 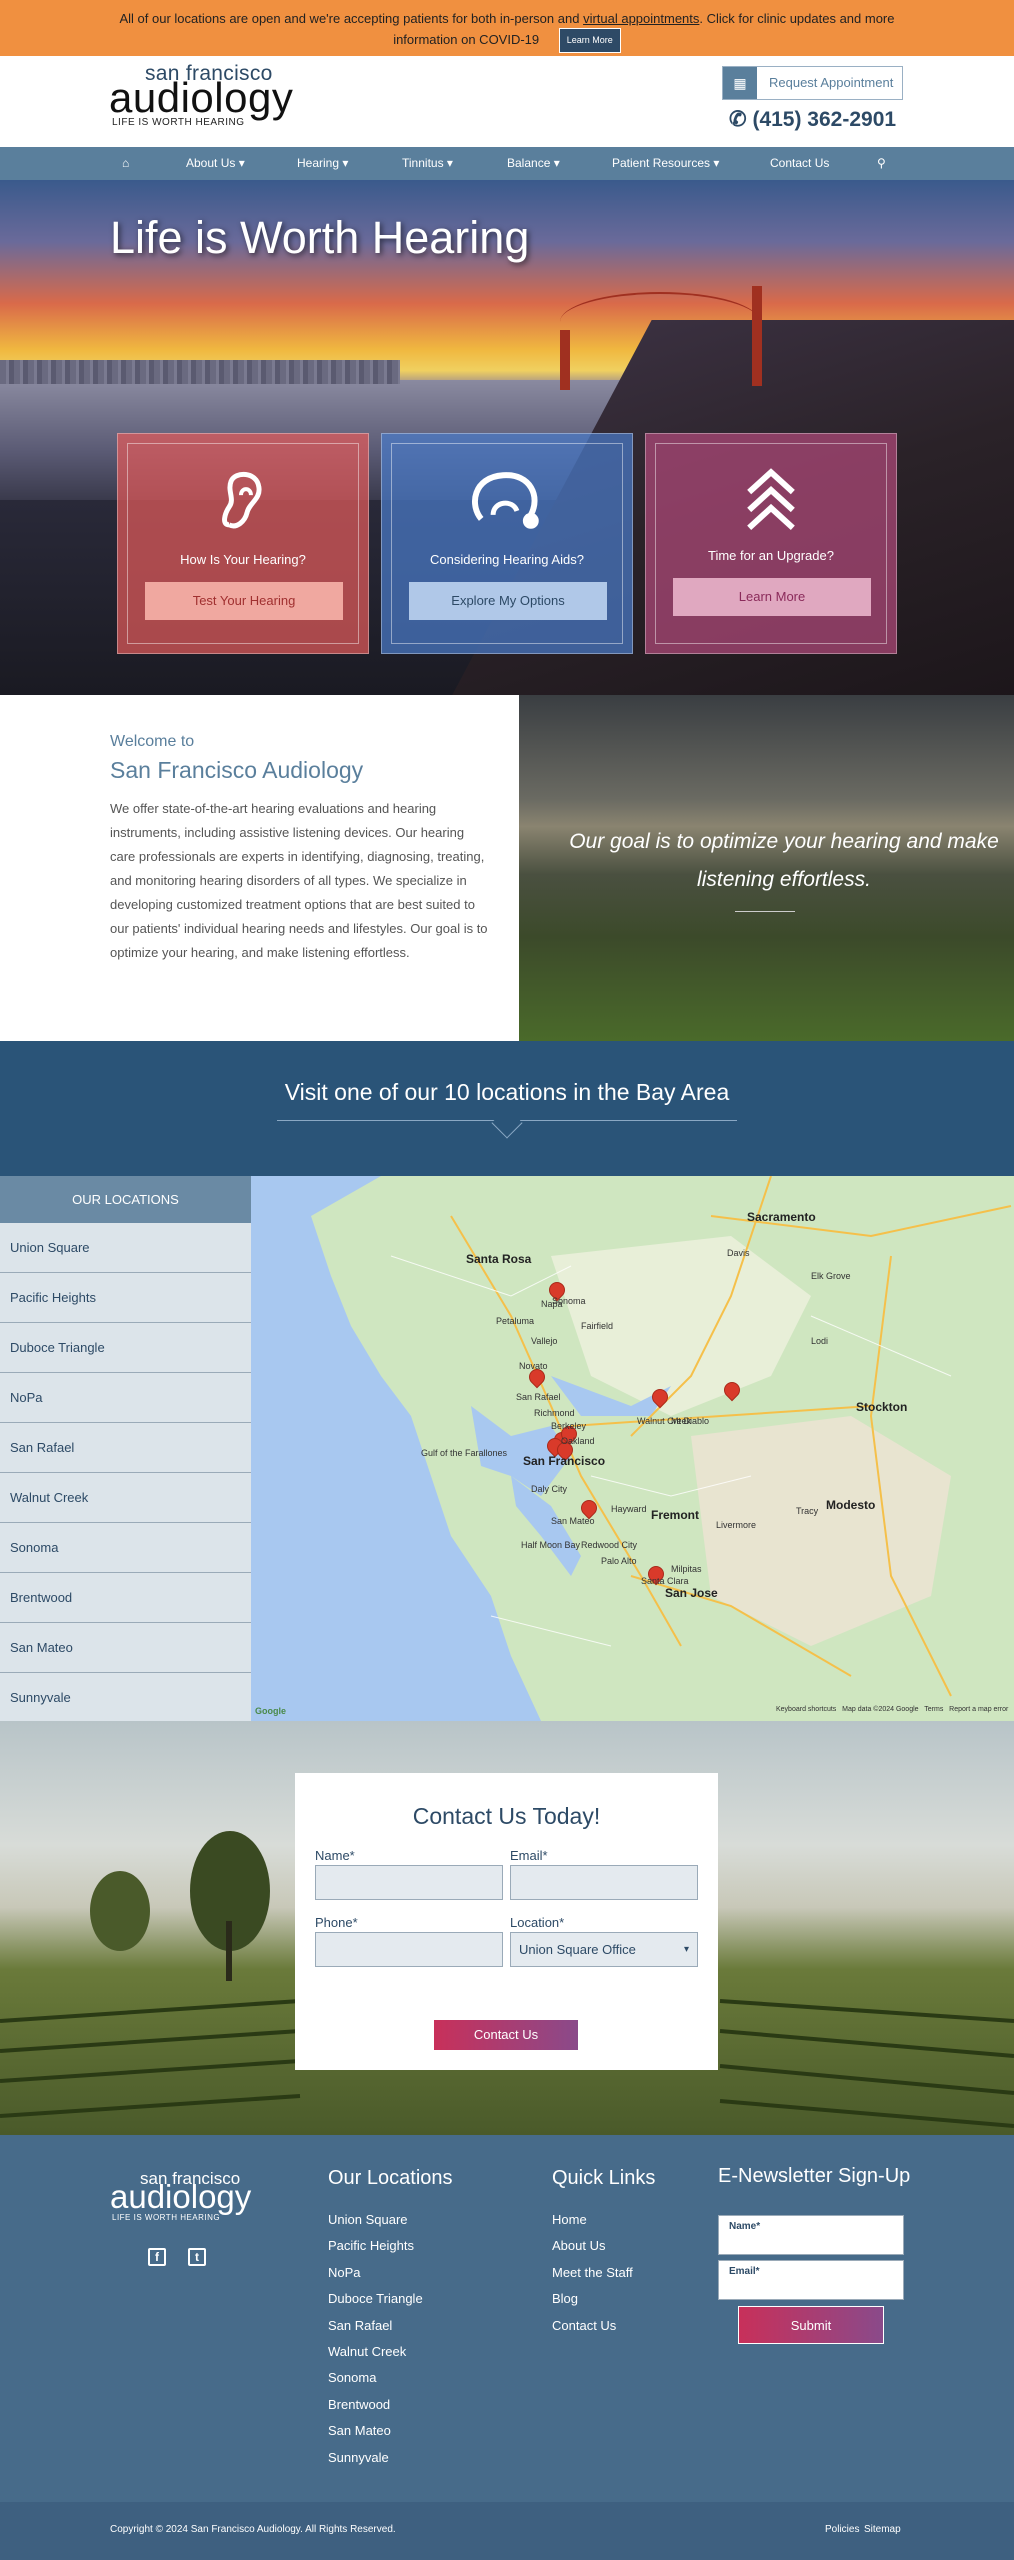 What do you see at coordinates (318, 163) in the screenshot?
I see `nav-hearing-label: Hearing` at bounding box center [318, 163].